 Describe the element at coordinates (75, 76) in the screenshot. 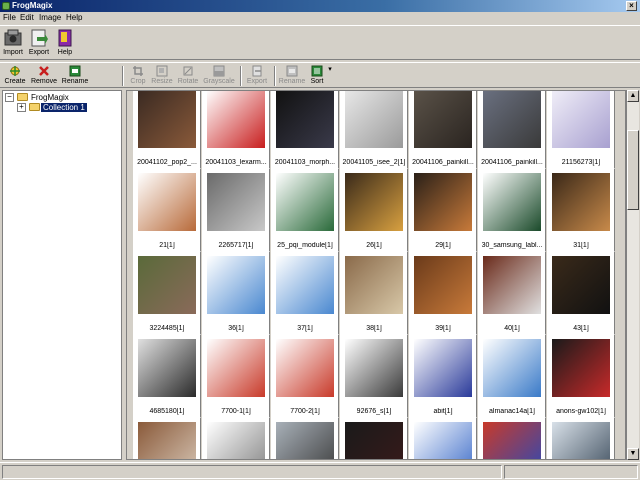

I see `rename-collection-button: Rename` at that location.